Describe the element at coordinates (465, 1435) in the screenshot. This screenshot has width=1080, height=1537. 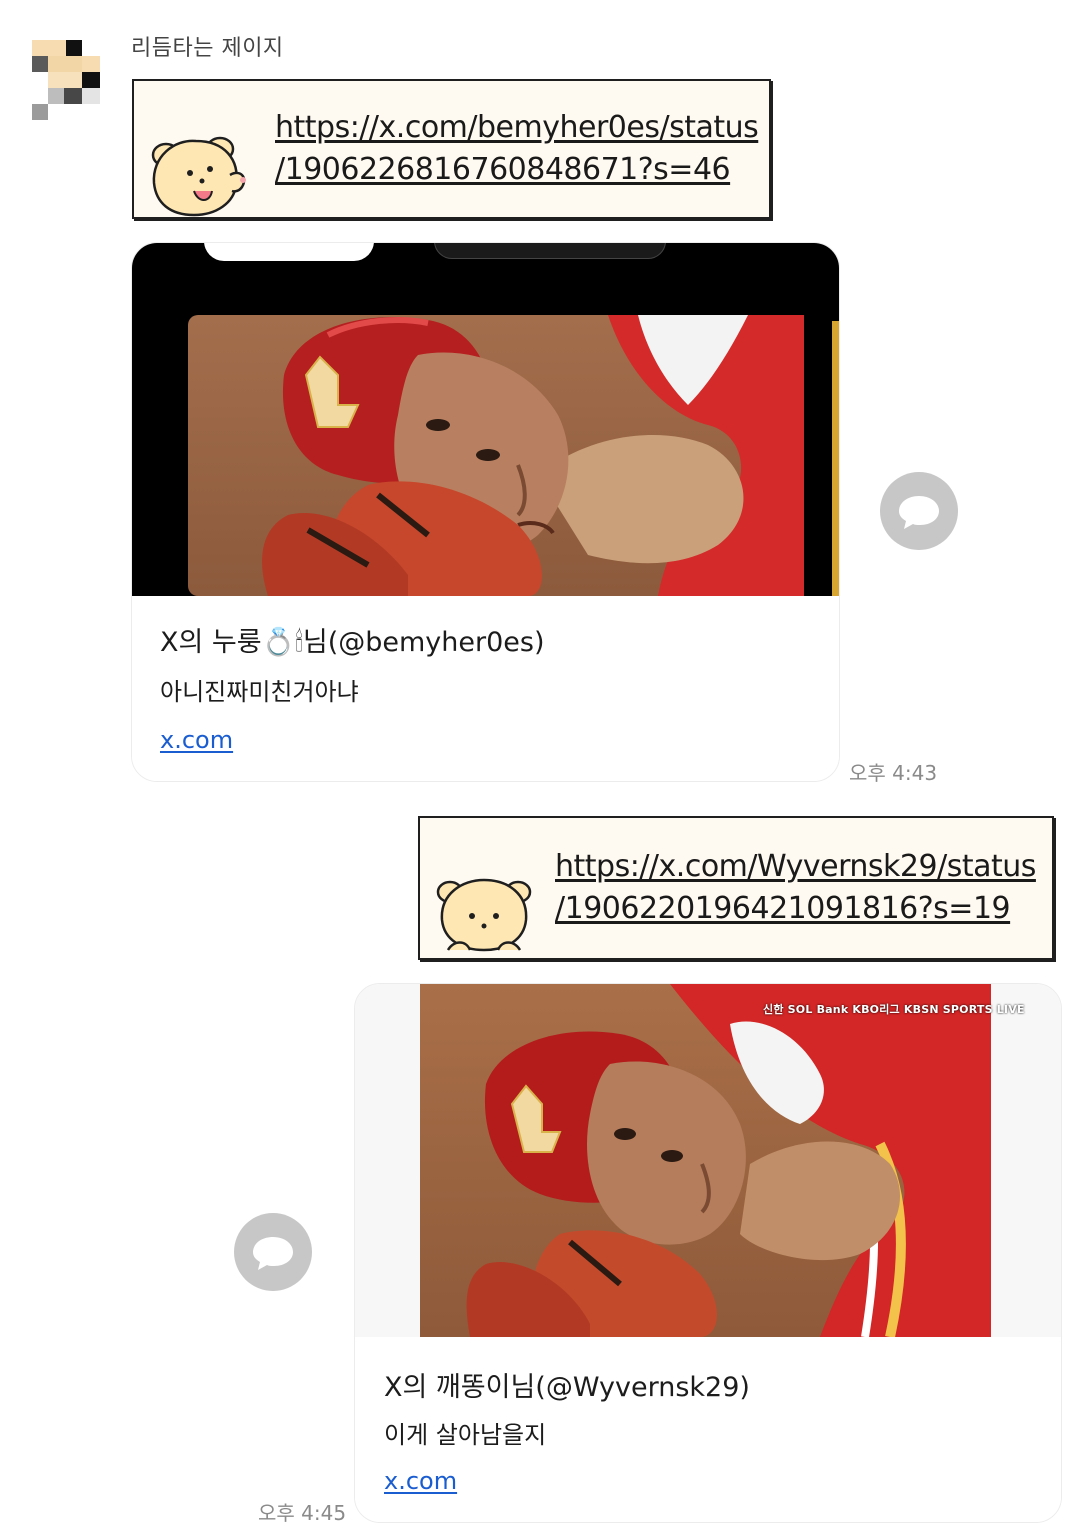
I see `preview-description: 이게 살아남을지` at that location.